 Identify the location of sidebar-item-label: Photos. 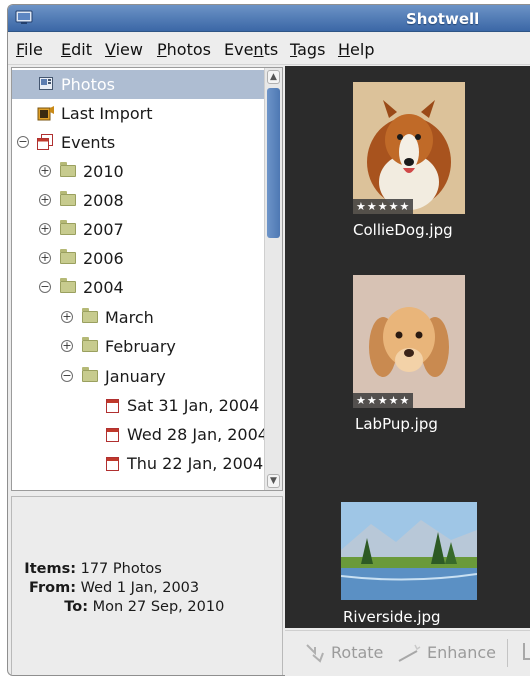
(88, 84).